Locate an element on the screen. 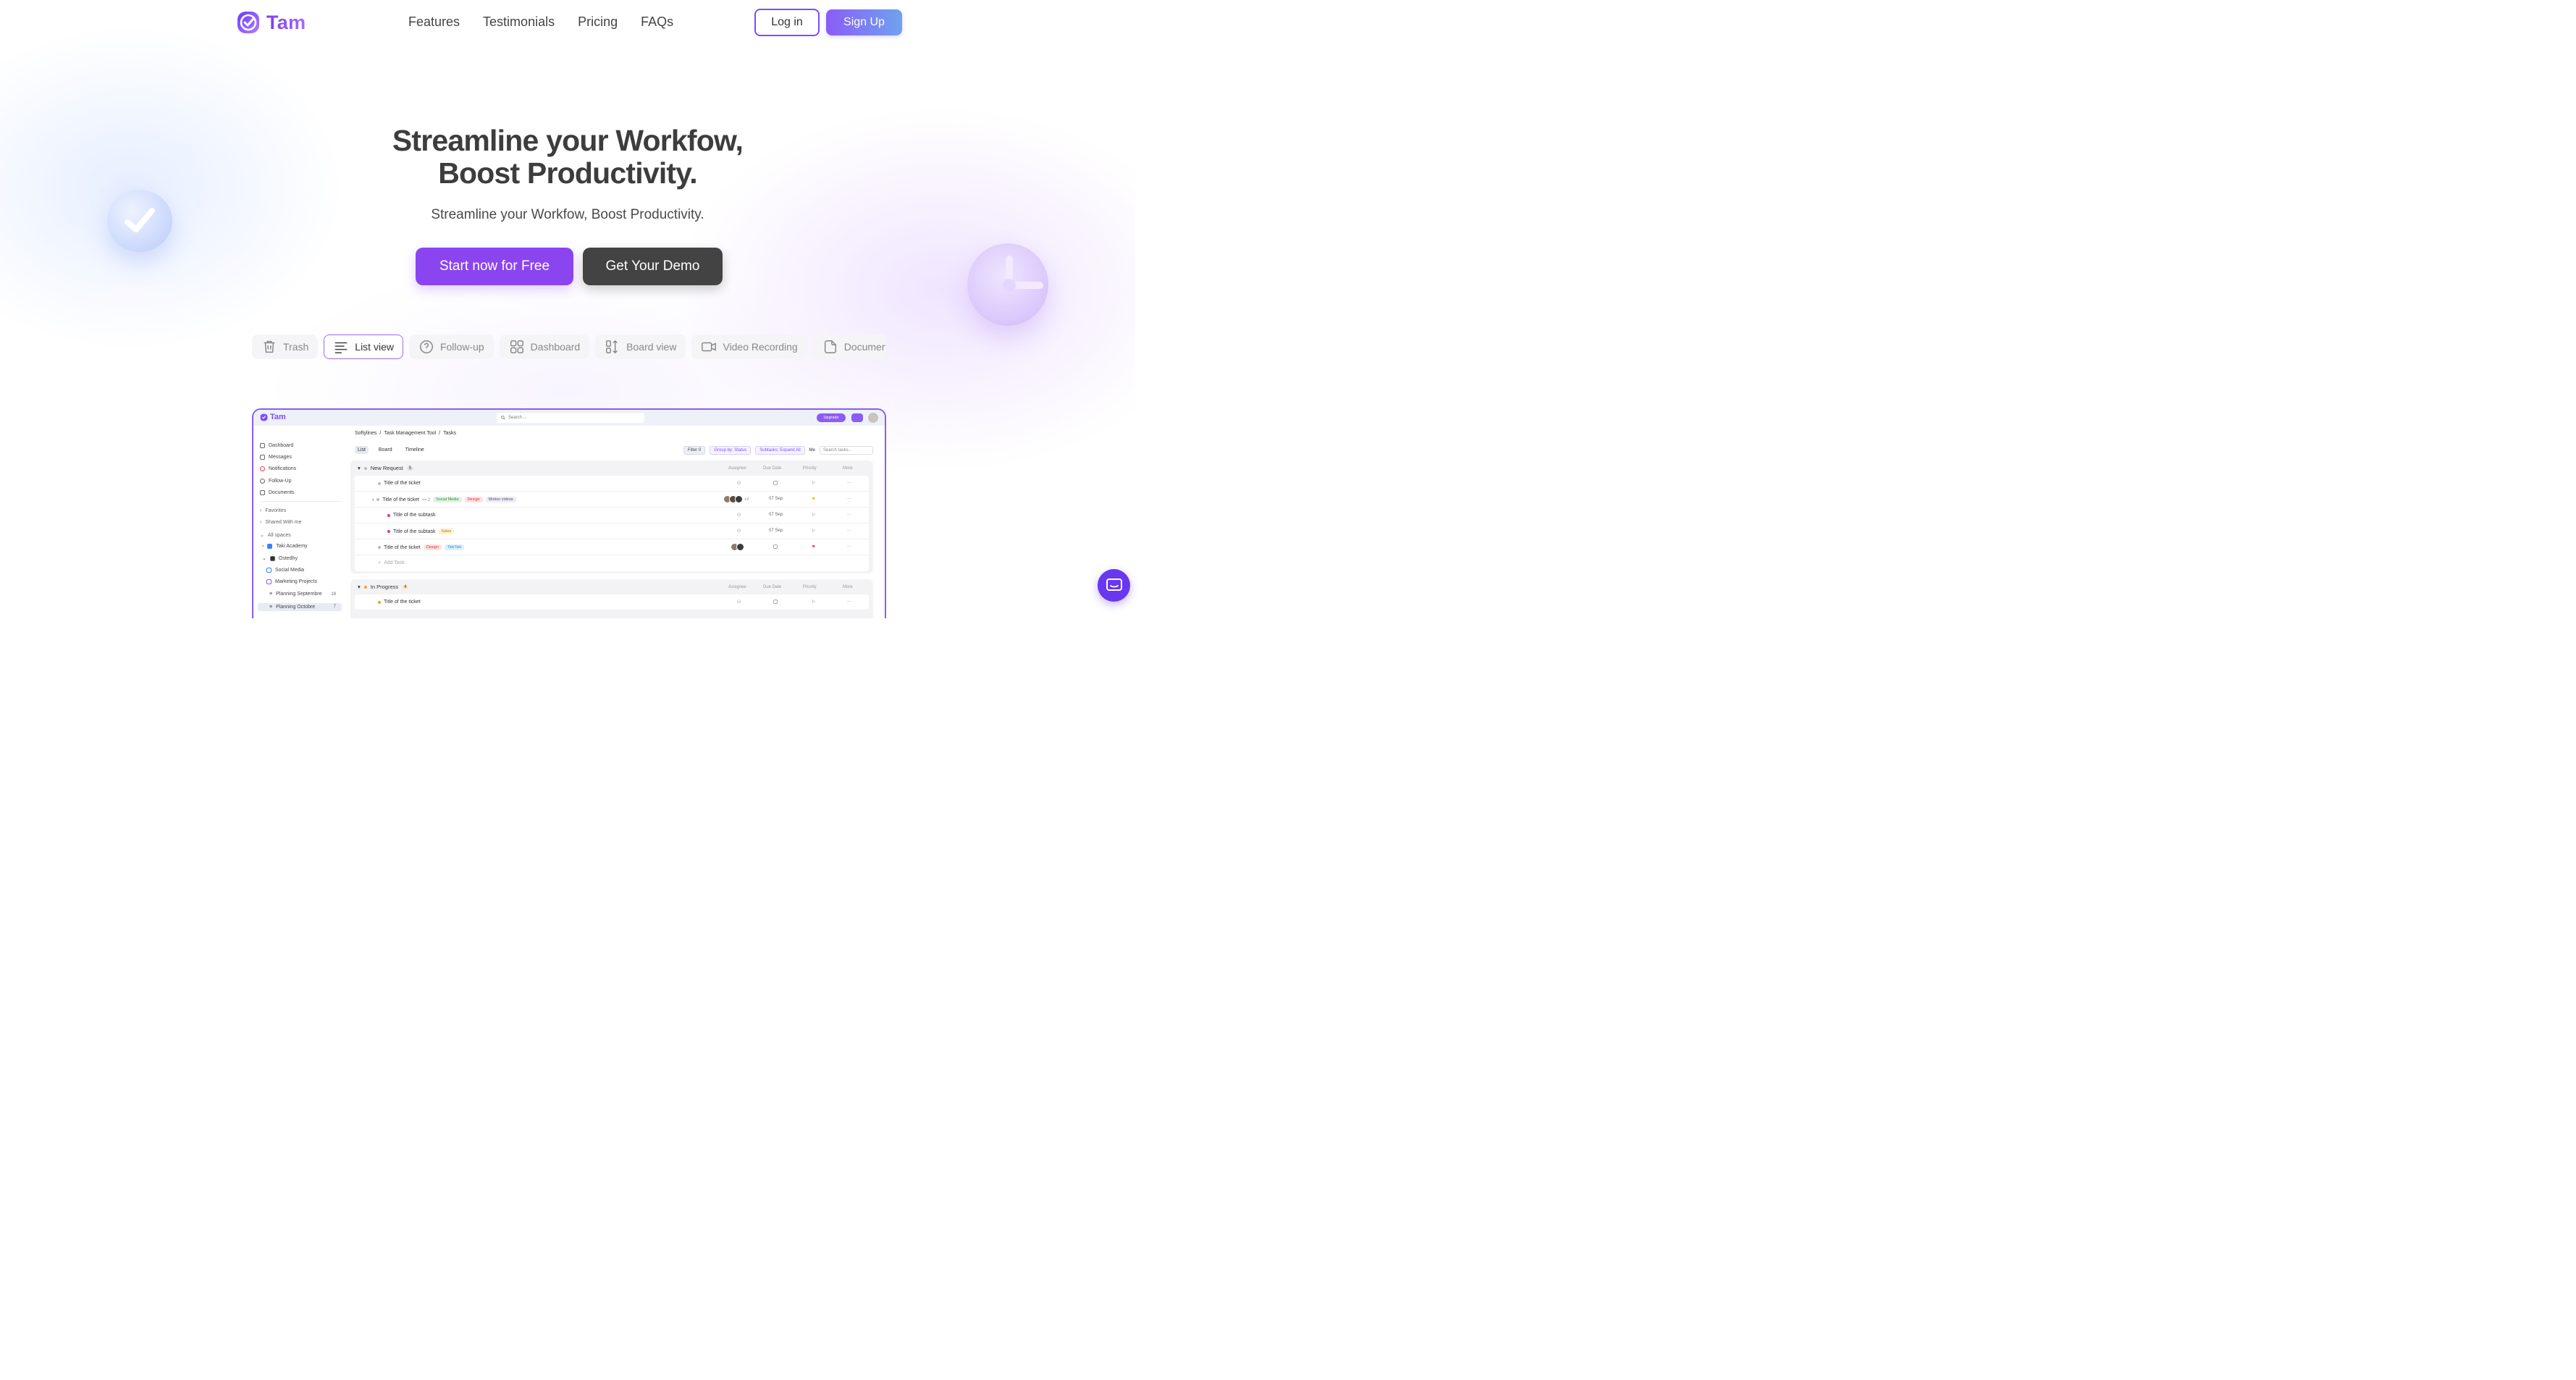  get-demo-button: Get Your Demo is located at coordinates (653, 266).